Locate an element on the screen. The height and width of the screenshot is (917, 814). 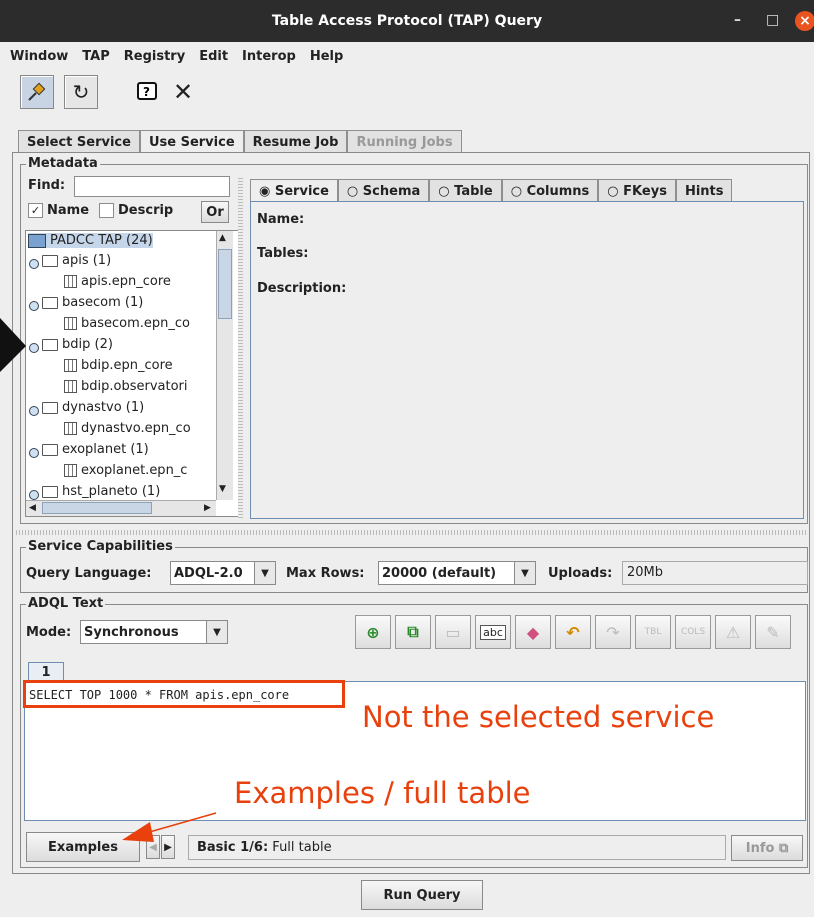
tab-schema: ○ Schema is located at coordinates (383, 190).